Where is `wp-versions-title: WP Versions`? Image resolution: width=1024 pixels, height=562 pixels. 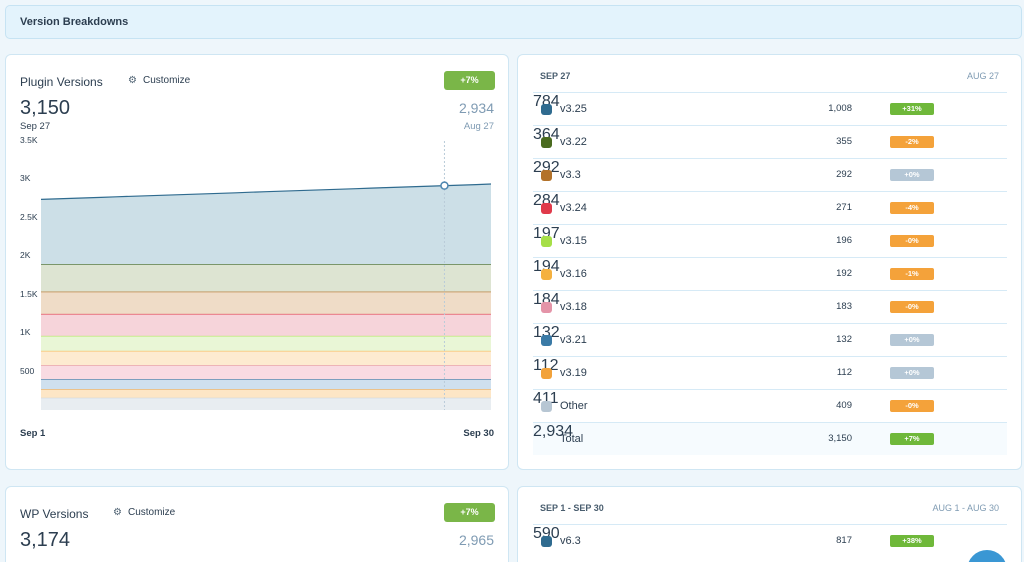
wp-versions-title: WP Versions is located at coordinates (54, 514).